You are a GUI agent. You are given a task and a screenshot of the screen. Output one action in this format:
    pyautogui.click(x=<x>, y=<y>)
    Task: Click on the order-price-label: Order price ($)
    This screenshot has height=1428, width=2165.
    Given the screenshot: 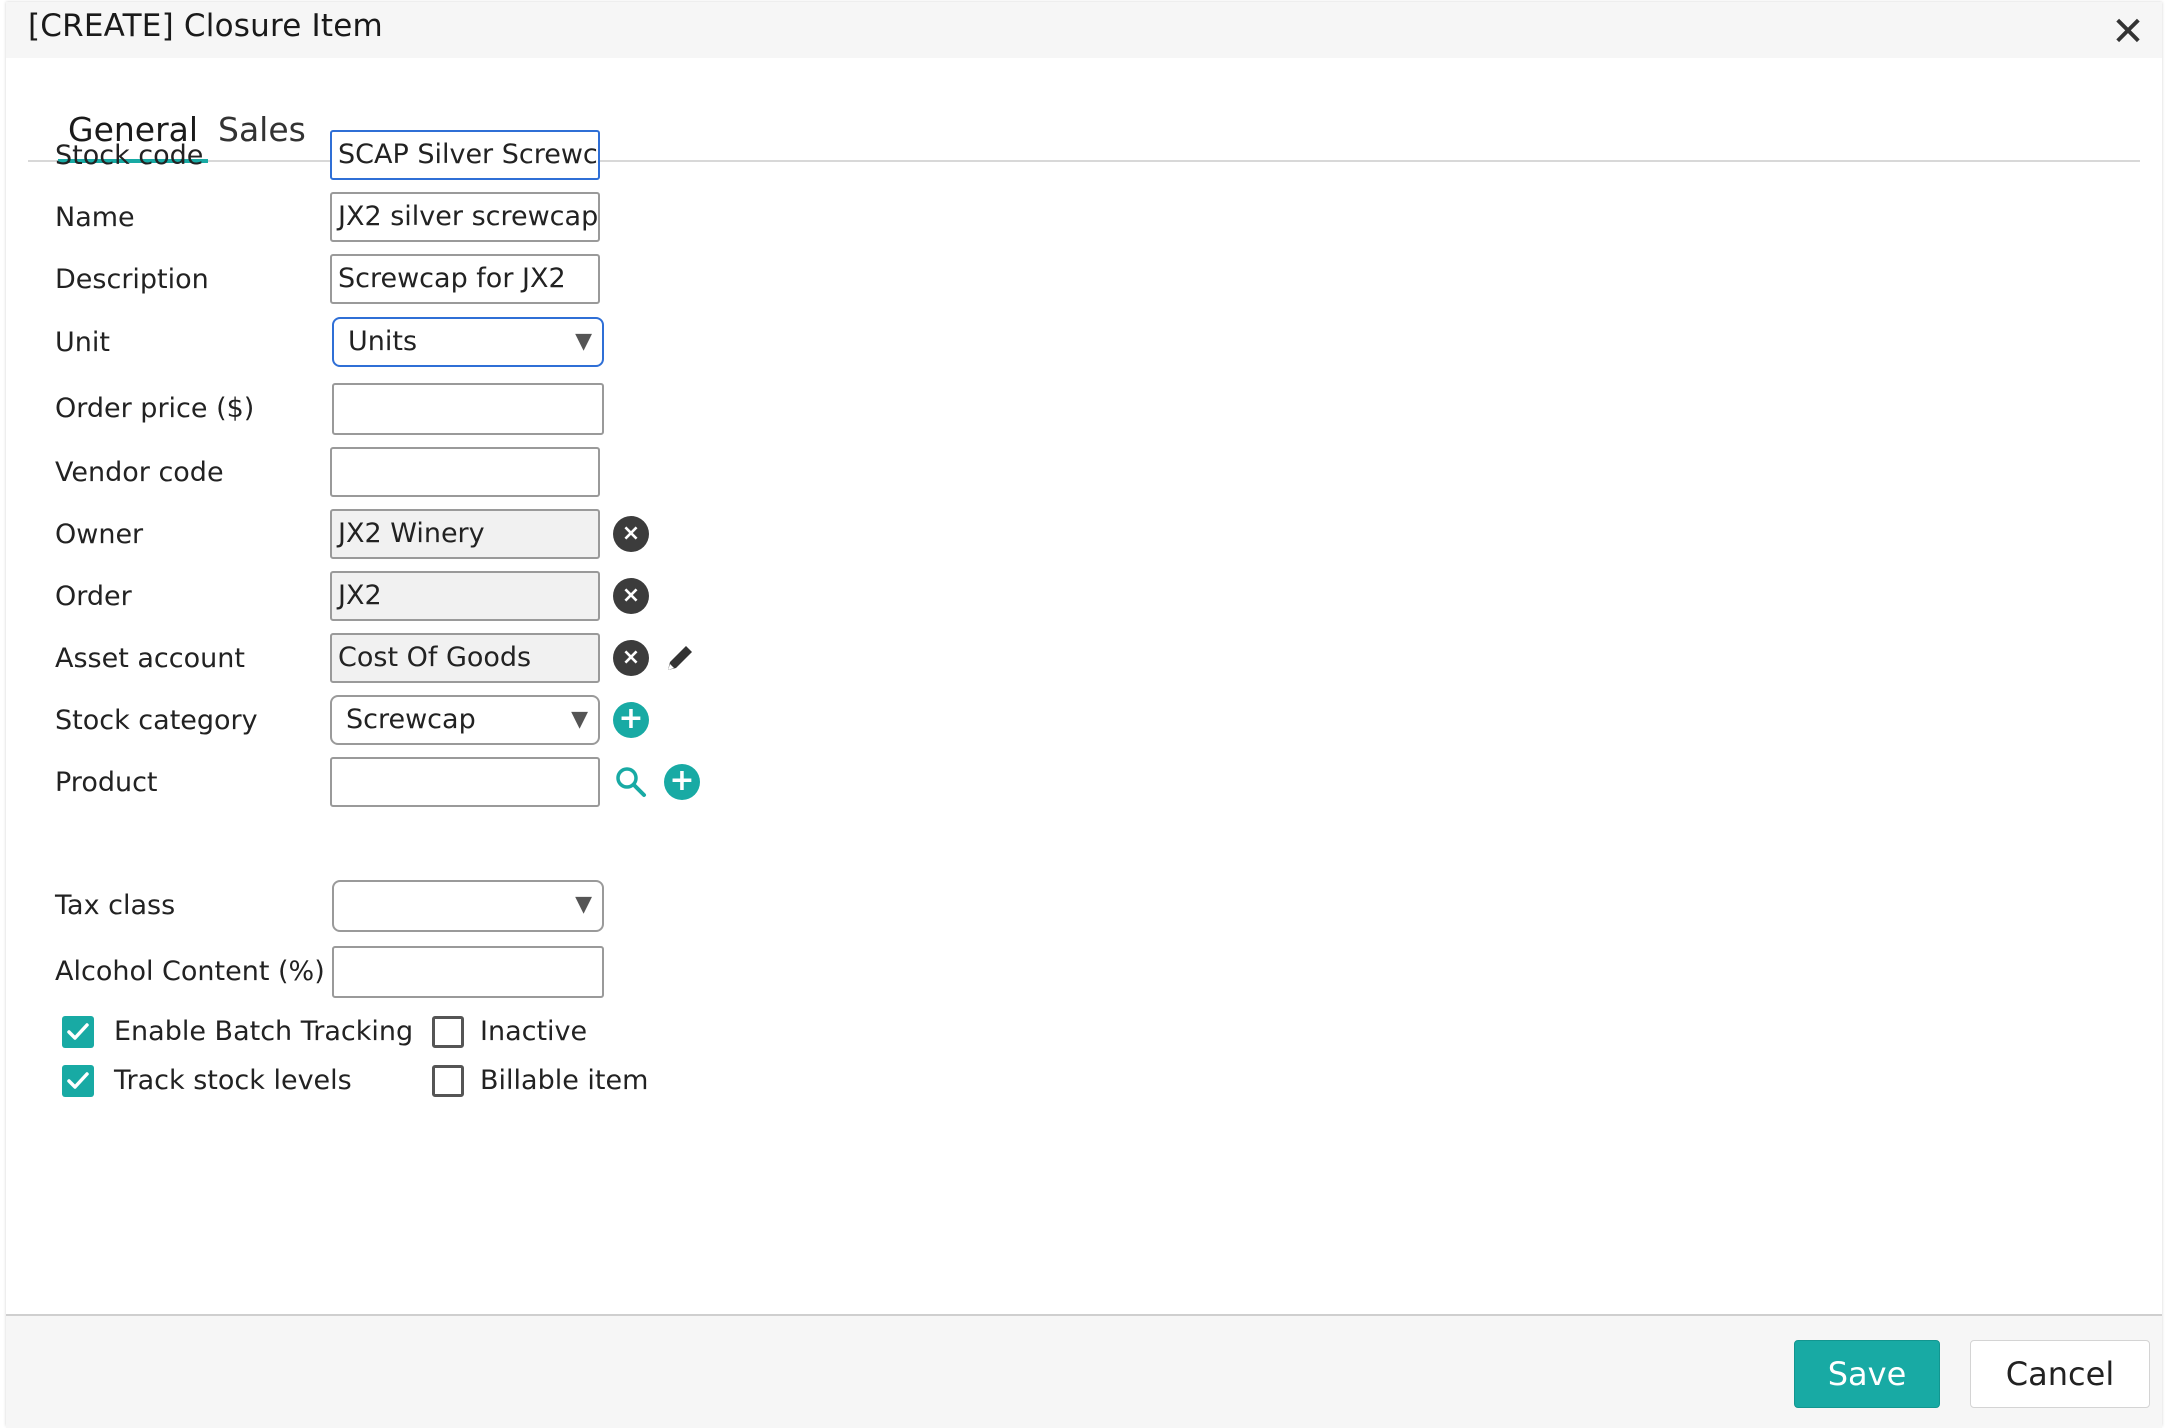 What is the action you would take?
    pyautogui.click(x=155, y=408)
    